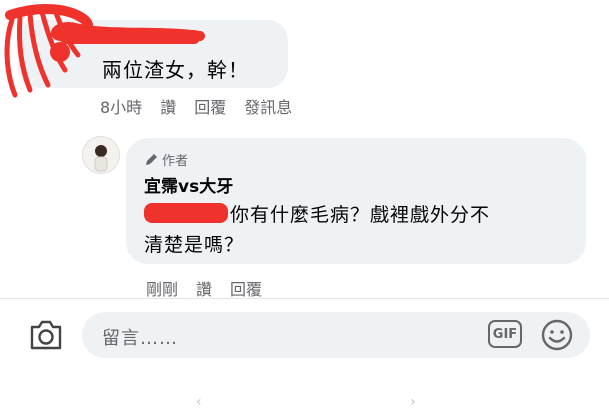 The width and height of the screenshot is (609, 420). What do you see at coordinates (121, 107) in the screenshot?
I see `comment-time: 8小時` at bounding box center [121, 107].